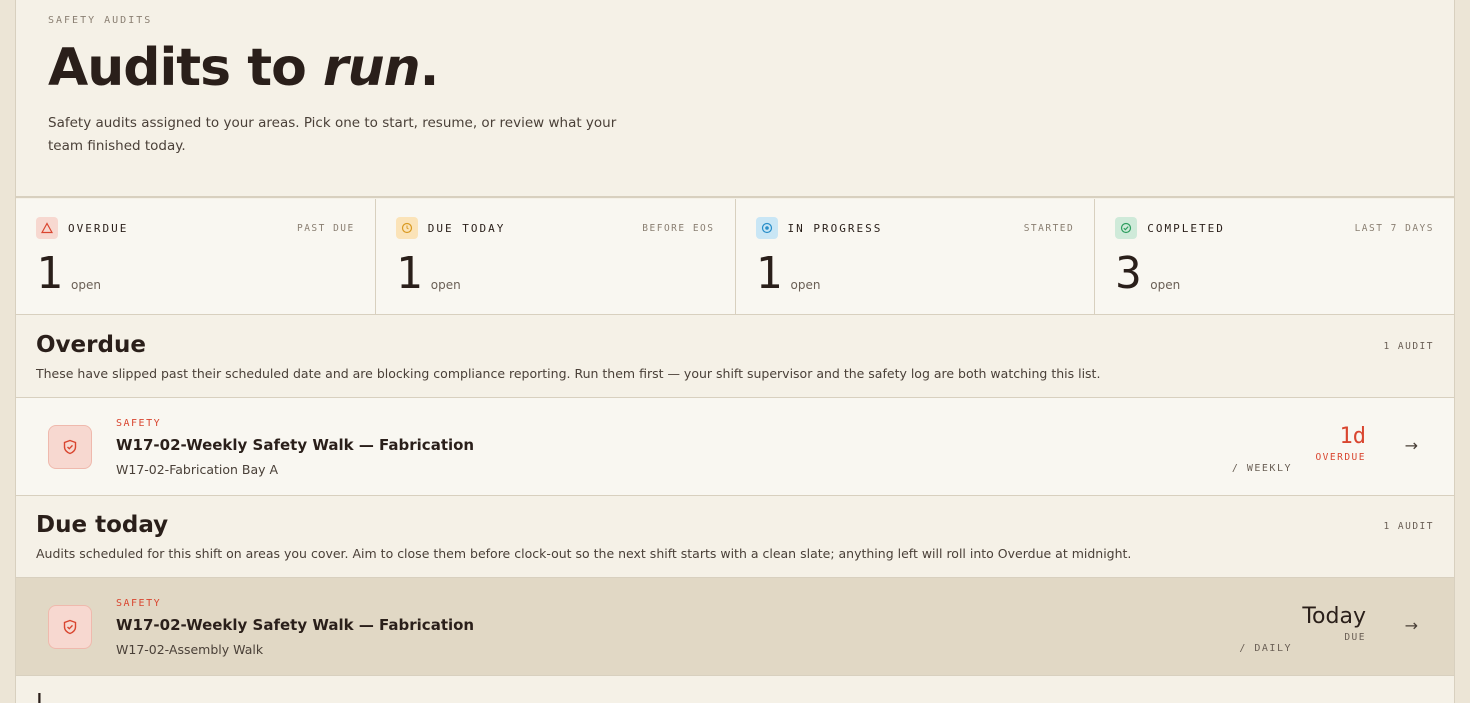 This screenshot has height=703, width=1470. I want to click on audit-due-status: Today DUE, so click(1334, 623).